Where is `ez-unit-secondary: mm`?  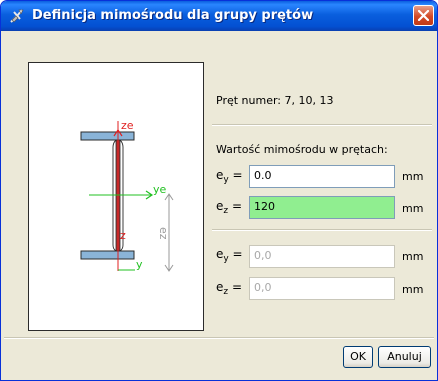
ez-unit-secondary: mm is located at coordinates (413, 289).